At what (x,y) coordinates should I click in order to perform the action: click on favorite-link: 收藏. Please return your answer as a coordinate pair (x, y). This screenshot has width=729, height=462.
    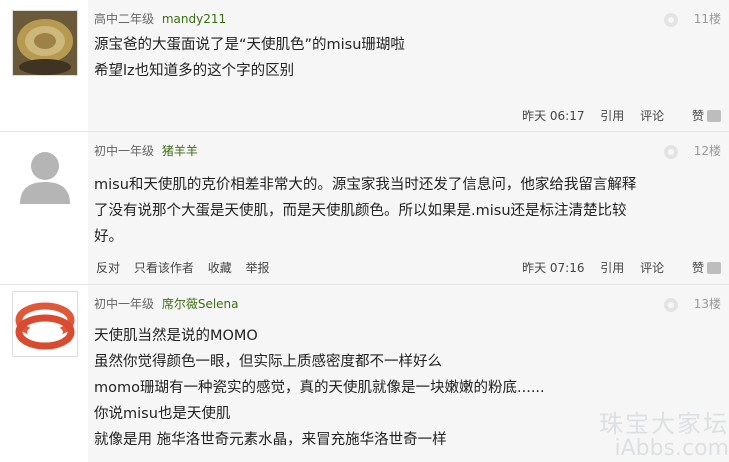
    Looking at the image, I should click on (220, 268).